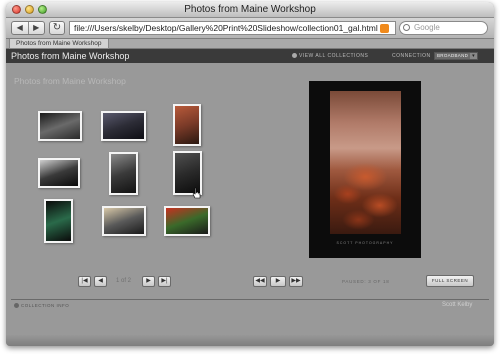  Describe the element at coordinates (473, 56) in the screenshot. I see `chevron-down-icon: ▾` at that location.